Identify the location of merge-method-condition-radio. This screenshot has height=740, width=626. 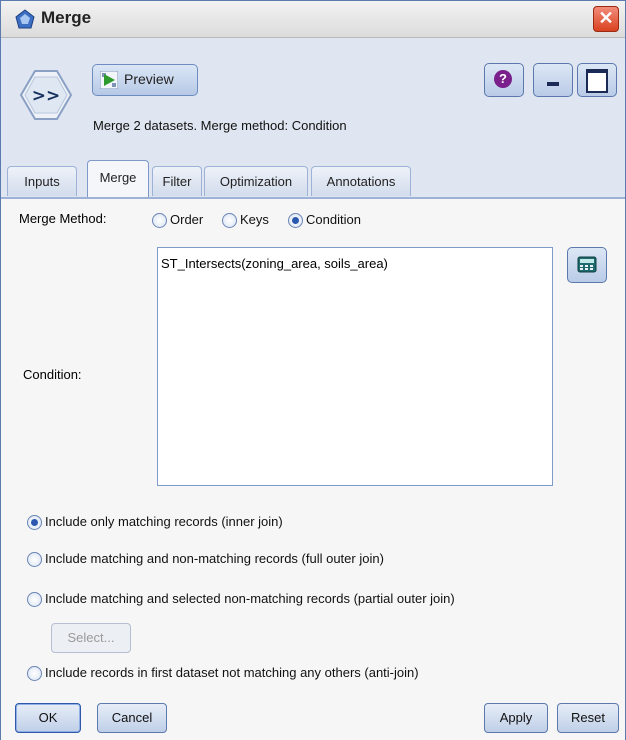
(295, 220).